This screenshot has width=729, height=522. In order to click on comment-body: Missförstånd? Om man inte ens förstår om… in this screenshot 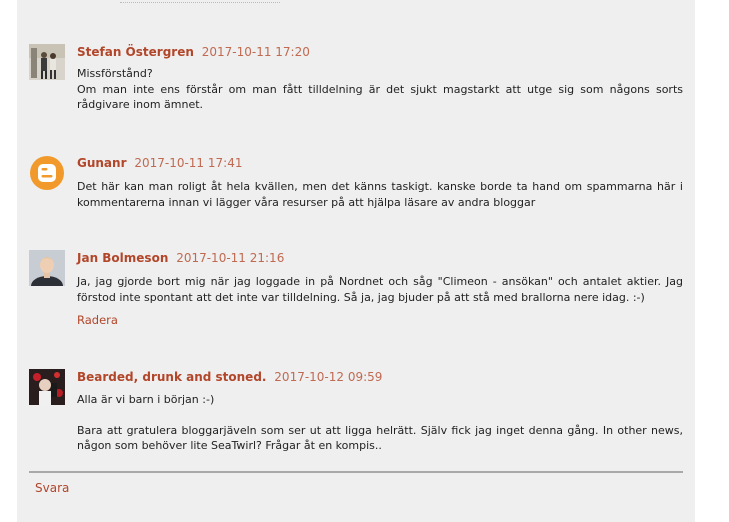, I will do `click(380, 89)`.